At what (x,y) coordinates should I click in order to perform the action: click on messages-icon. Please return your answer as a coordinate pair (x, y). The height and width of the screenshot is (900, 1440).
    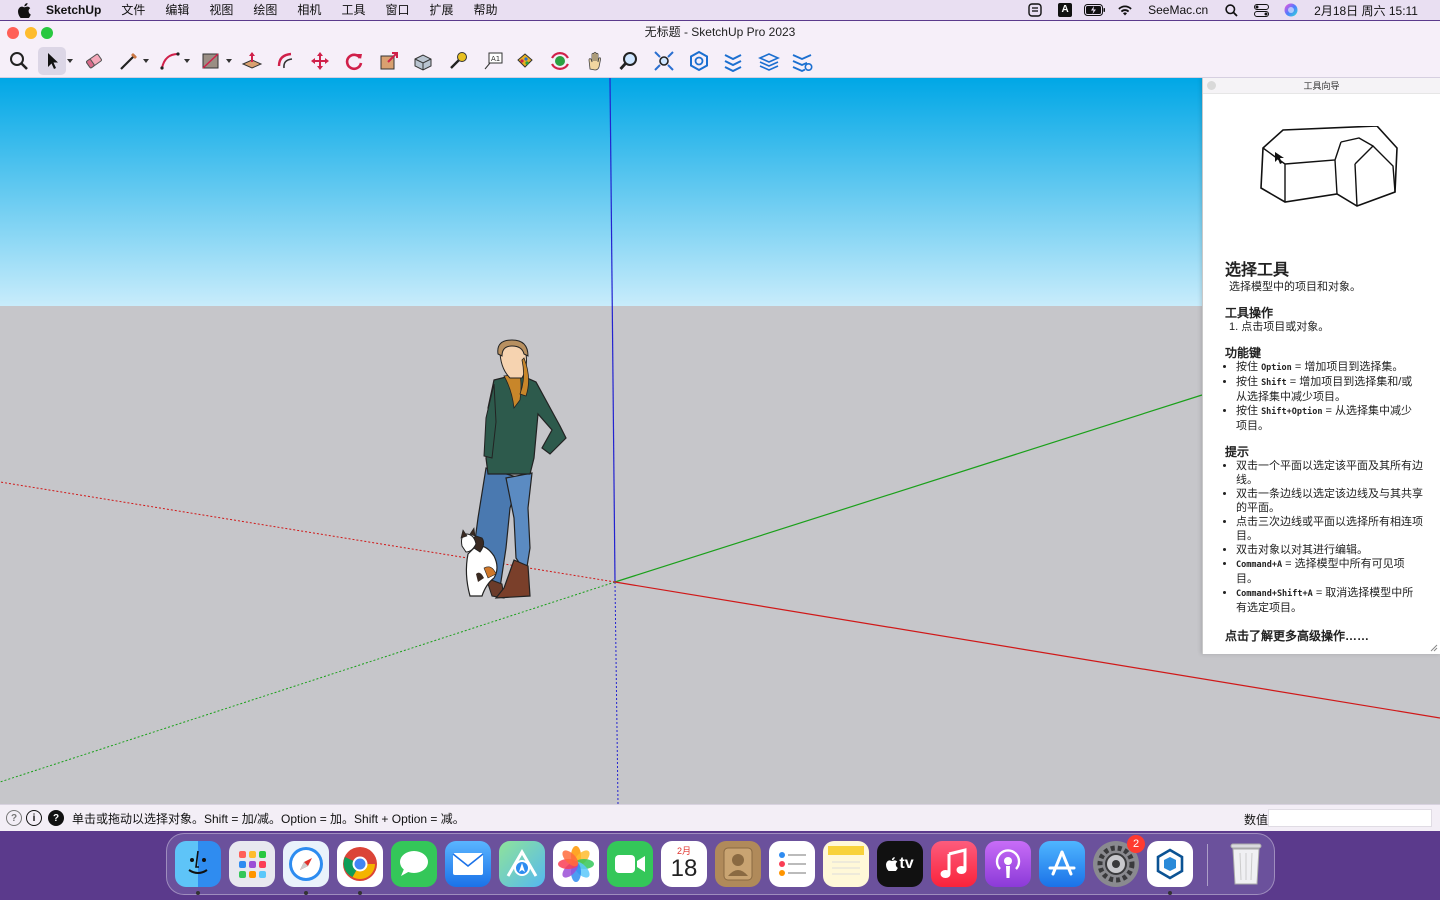
    Looking at the image, I should click on (414, 864).